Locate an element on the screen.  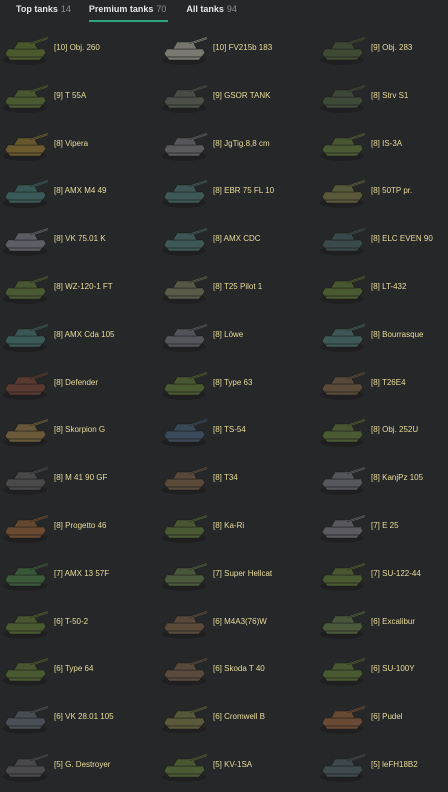
tank-item: [10] FV215b 183 is located at coordinates (238, 50).